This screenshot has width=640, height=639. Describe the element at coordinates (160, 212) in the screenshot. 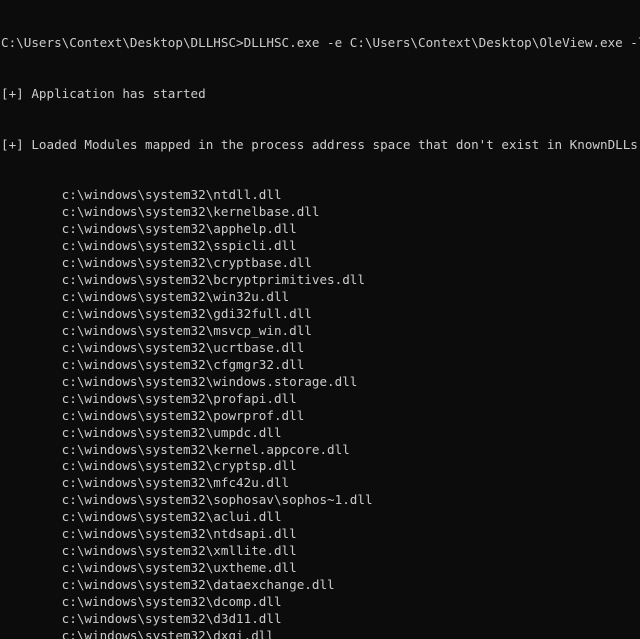

I see `module-line: c:\windows\system32\kernelbase.dll` at that location.